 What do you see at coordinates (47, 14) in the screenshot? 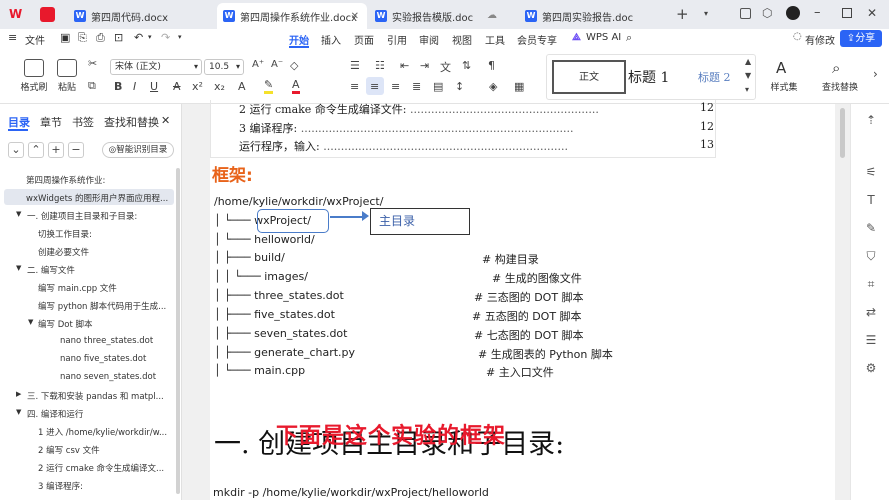
I see `pdf-app-icon` at bounding box center [47, 14].